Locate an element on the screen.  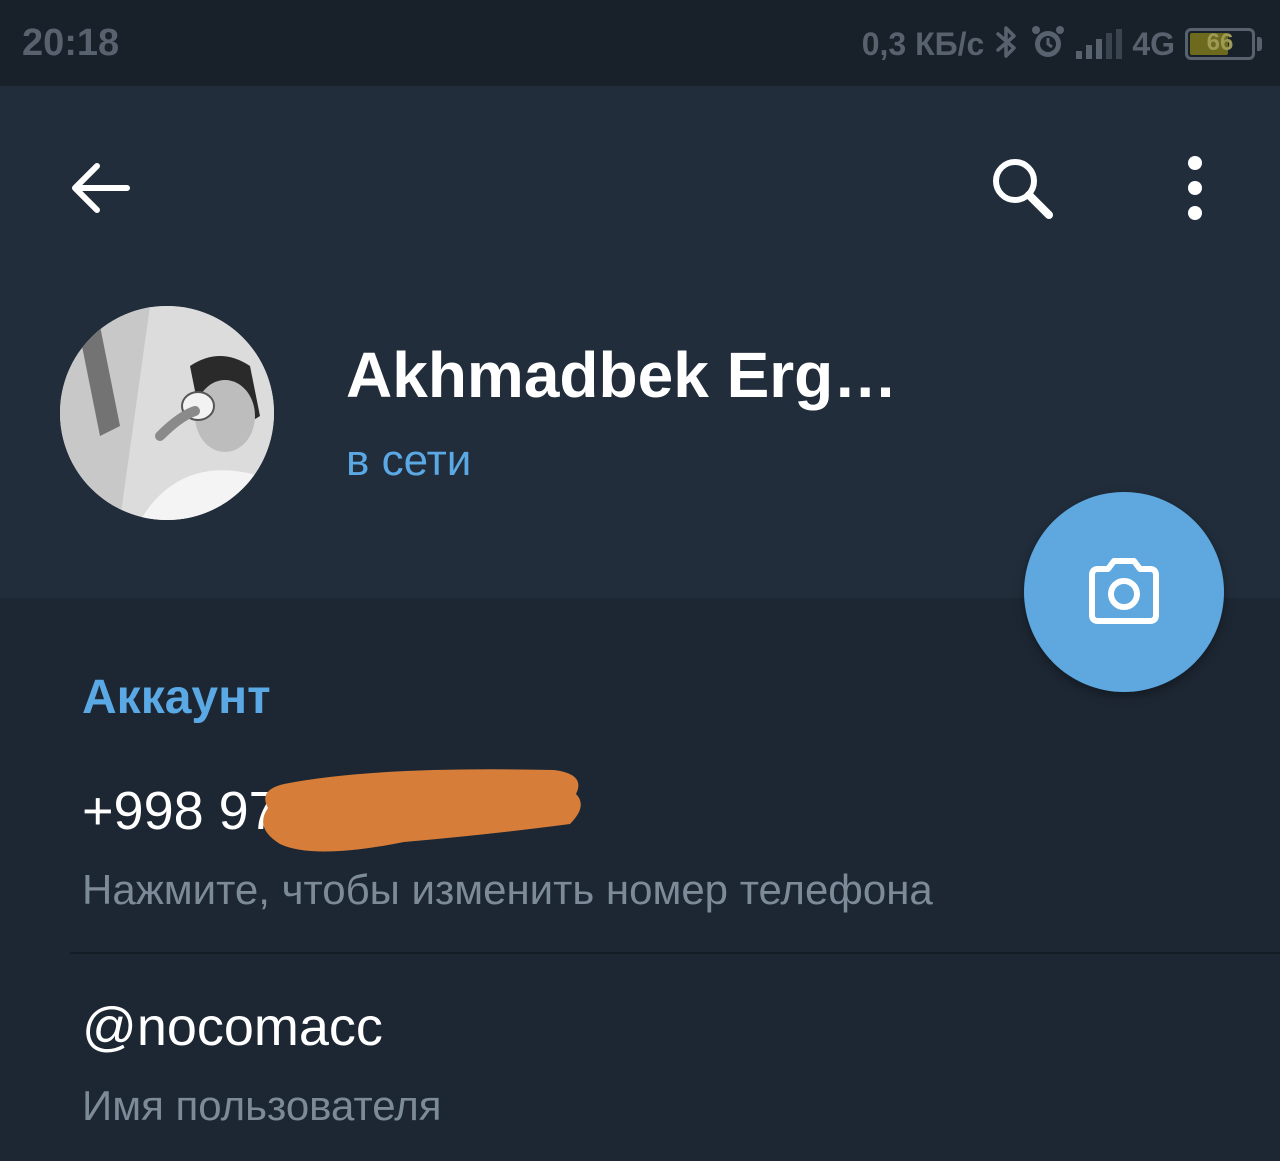
camera-icon is located at coordinates (1124, 591).